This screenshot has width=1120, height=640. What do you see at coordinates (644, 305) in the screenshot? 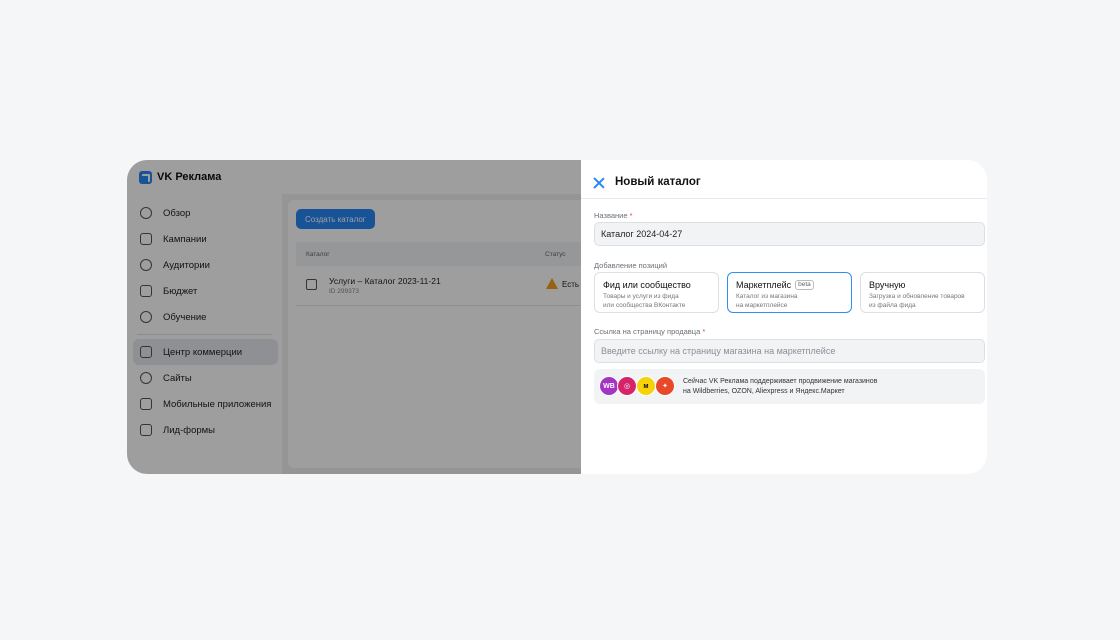
I see `option-desc: или сообщества ВКонтакте` at bounding box center [644, 305].